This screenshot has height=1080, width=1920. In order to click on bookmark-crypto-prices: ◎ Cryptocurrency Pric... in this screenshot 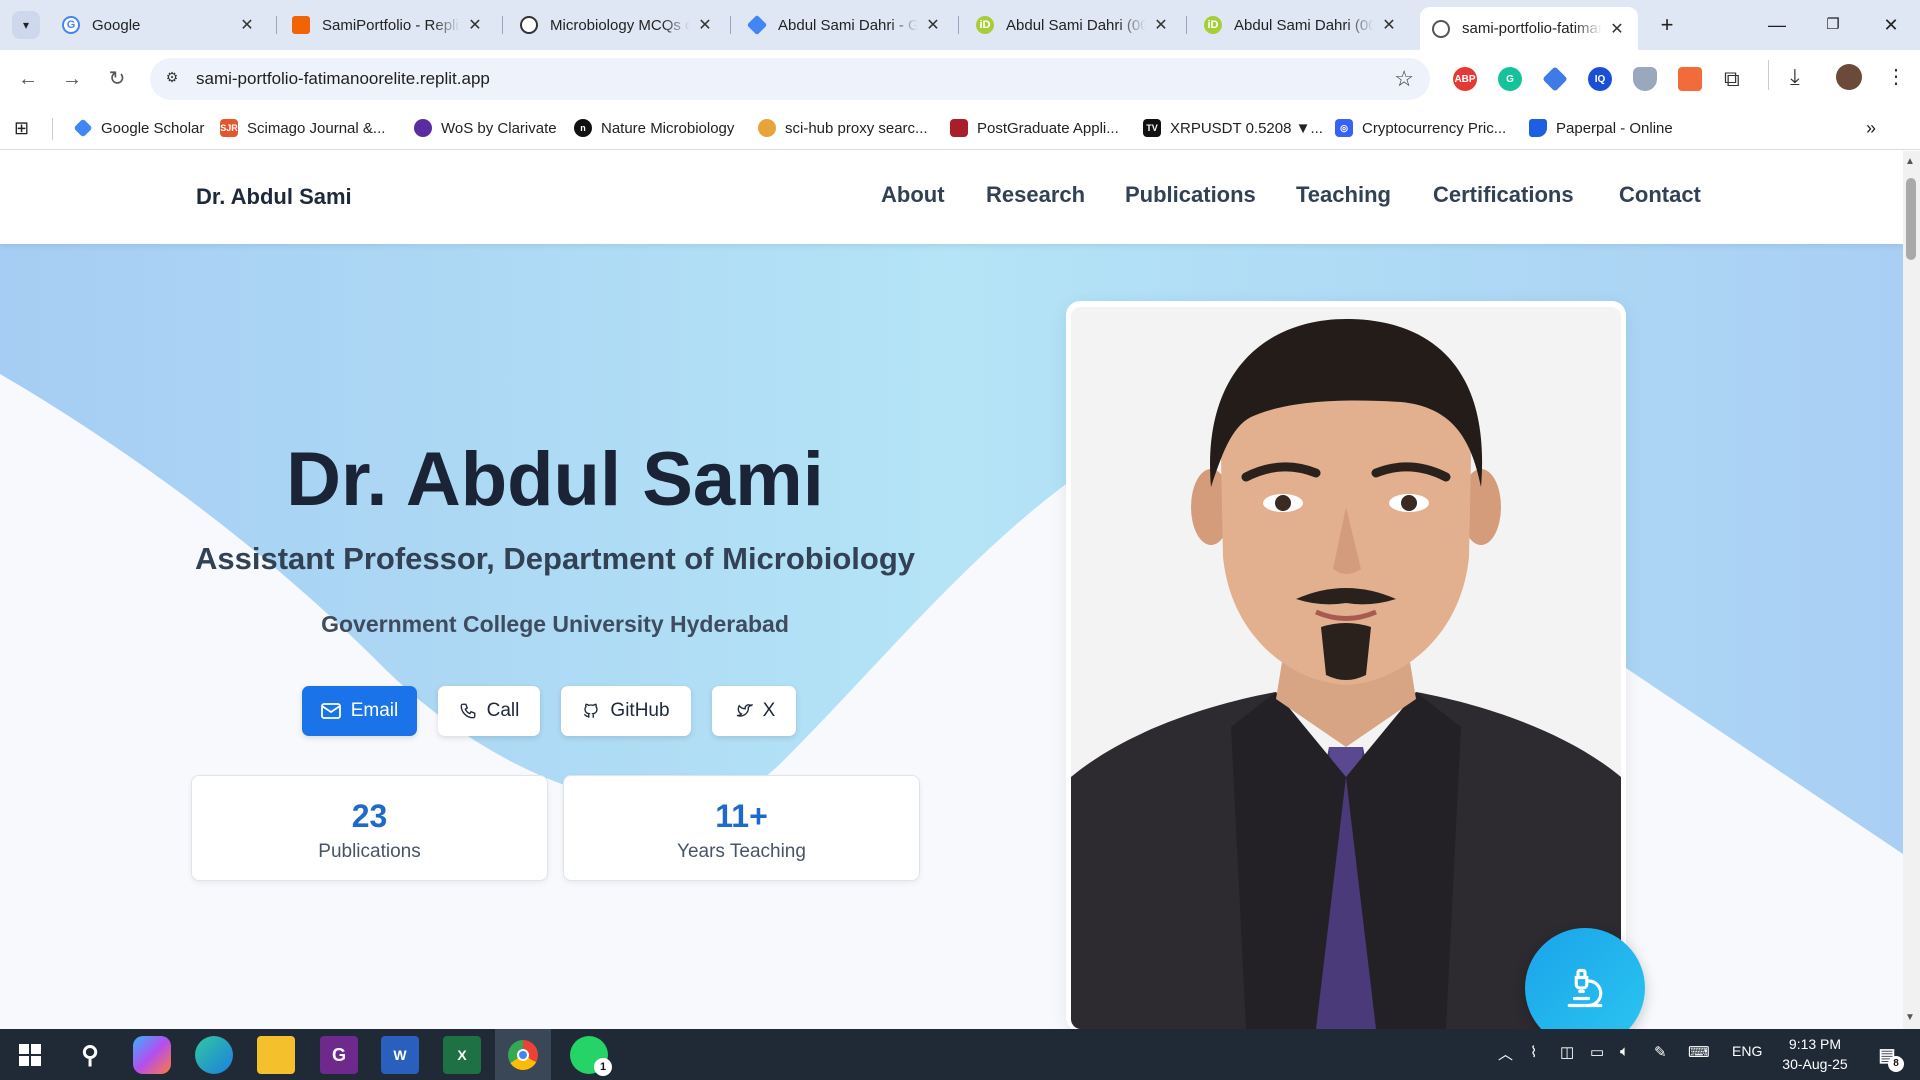, I will do `click(1420, 128)`.